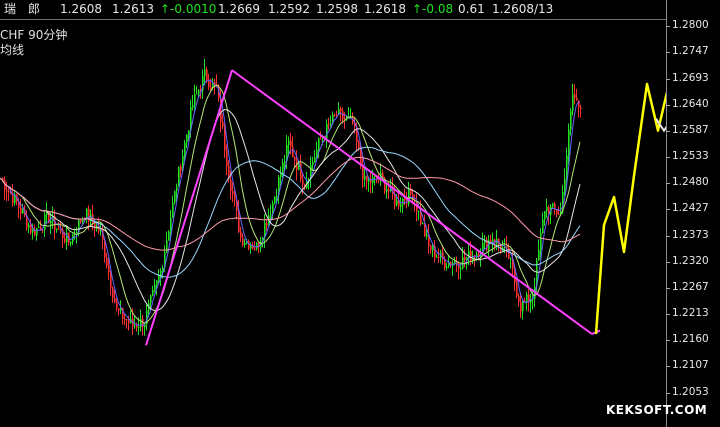 This screenshot has width=720, height=427. Describe the element at coordinates (690, 25) in the screenshot. I see `y-tick-label: 1.2800` at that location.